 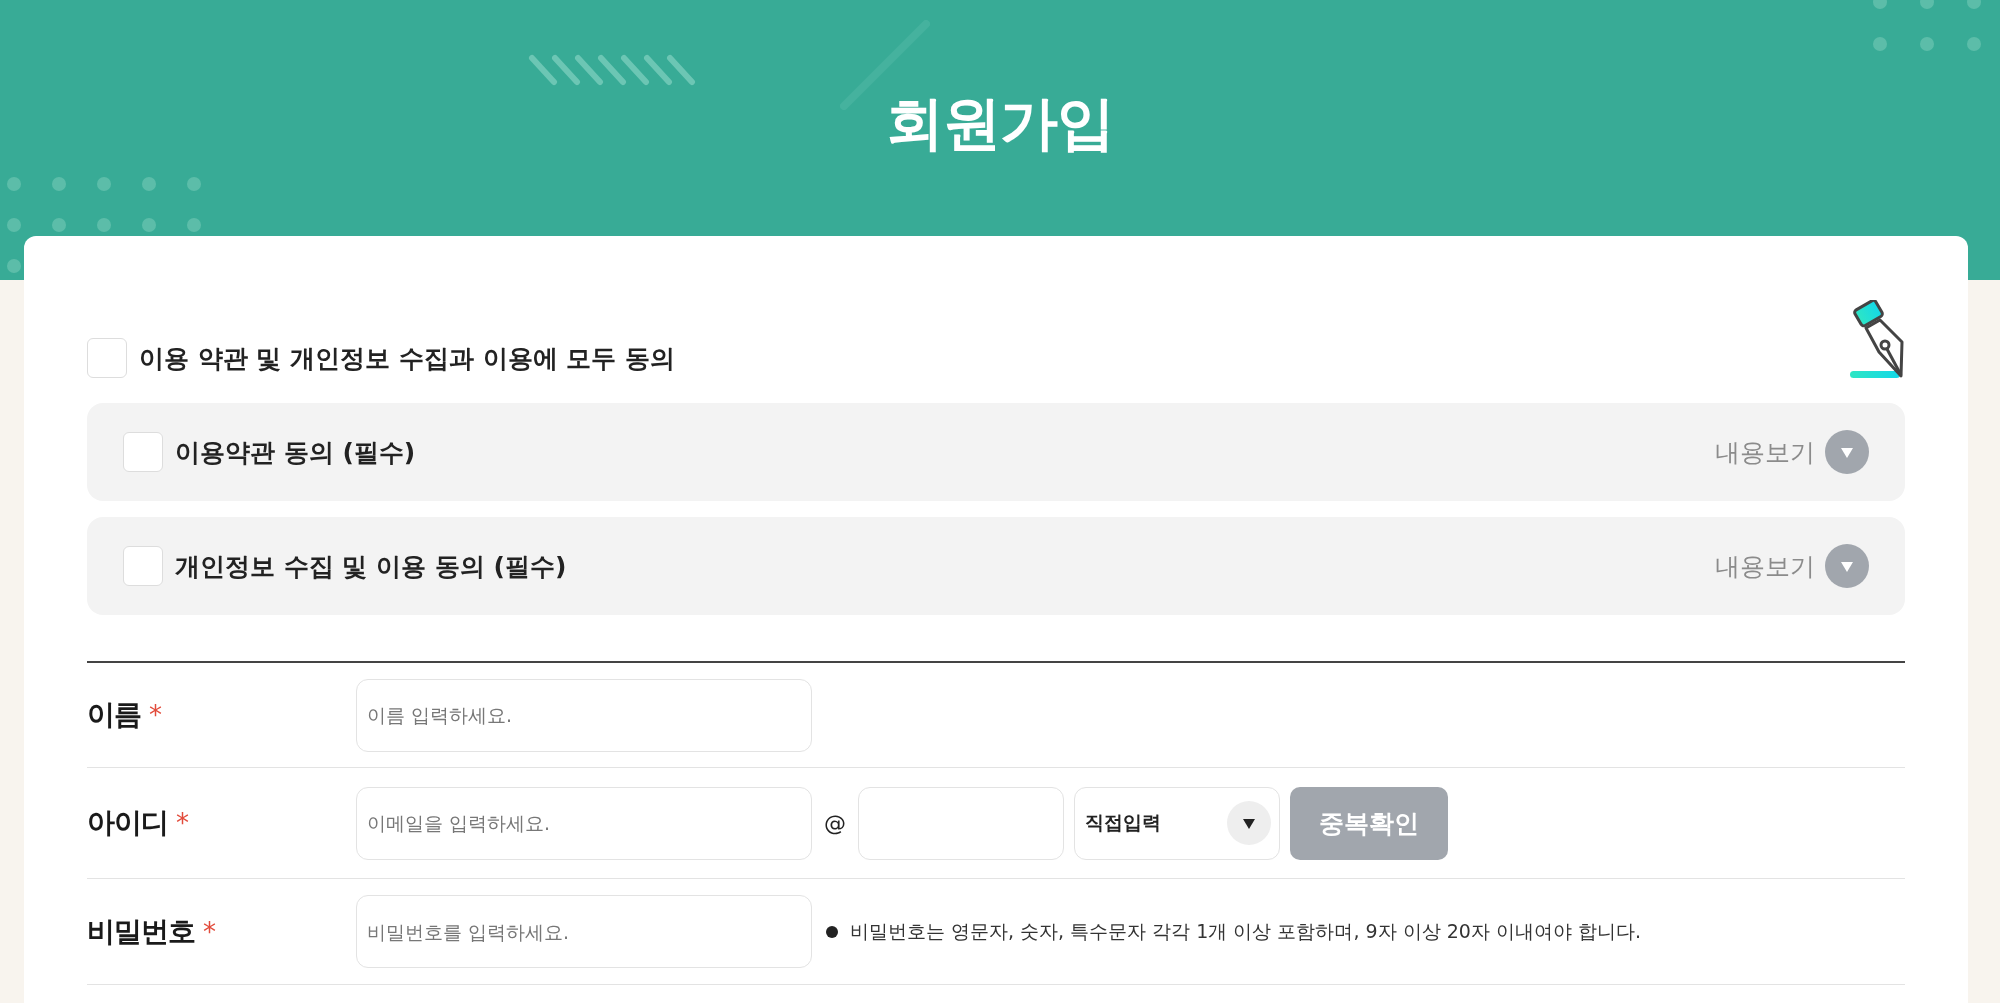 I want to click on agreement-label: 이용약관 동의 (필수), so click(x=295, y=452).